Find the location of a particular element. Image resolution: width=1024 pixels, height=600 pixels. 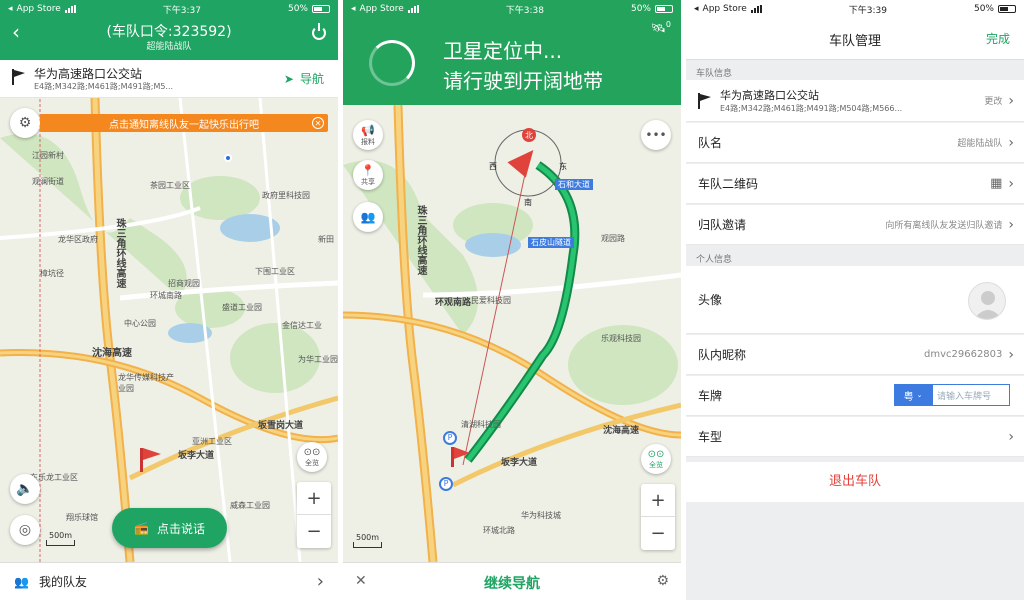

map-label: 观园路 is located at coordinates (613, 238).